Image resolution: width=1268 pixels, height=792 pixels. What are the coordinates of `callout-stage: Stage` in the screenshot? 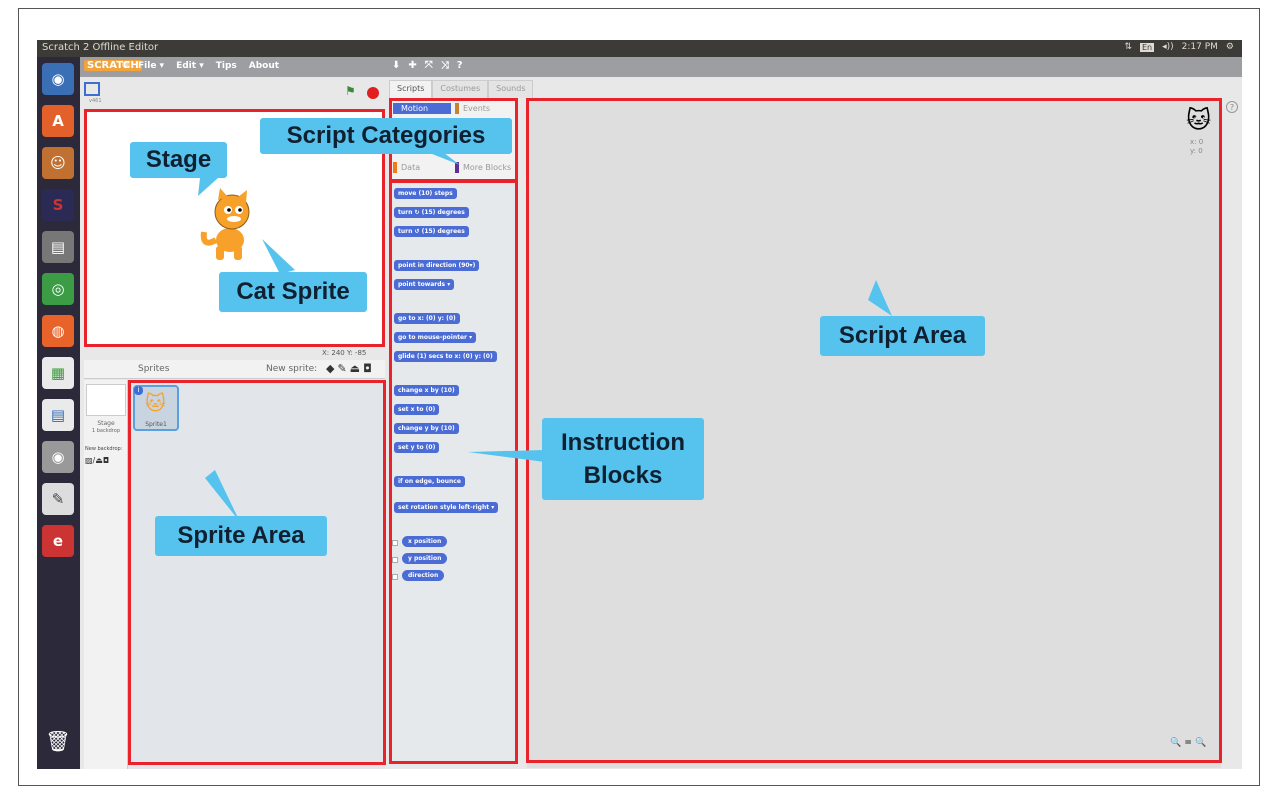 It's located at (178, 160).